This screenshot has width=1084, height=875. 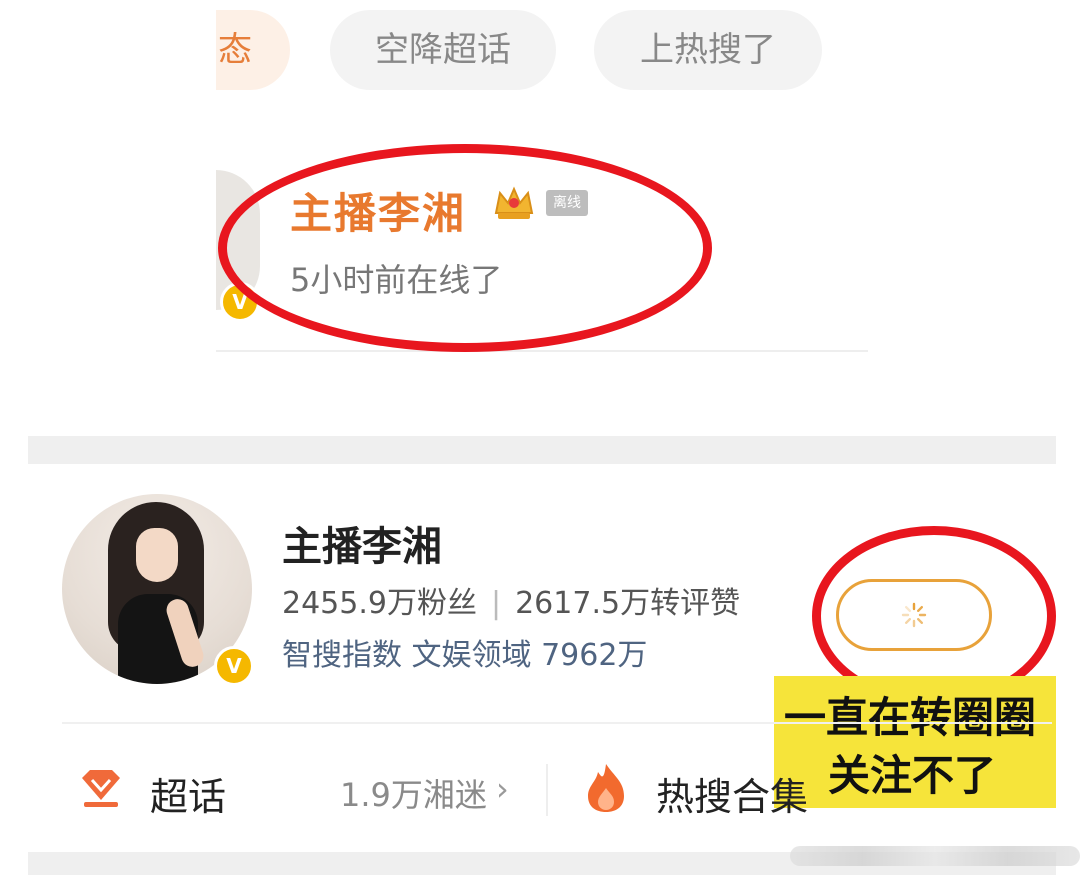 What do you see at coordinates (101, 788) in the screenshot?
I see `supertopic-diamond-icon` at bounding box center [101, 788].